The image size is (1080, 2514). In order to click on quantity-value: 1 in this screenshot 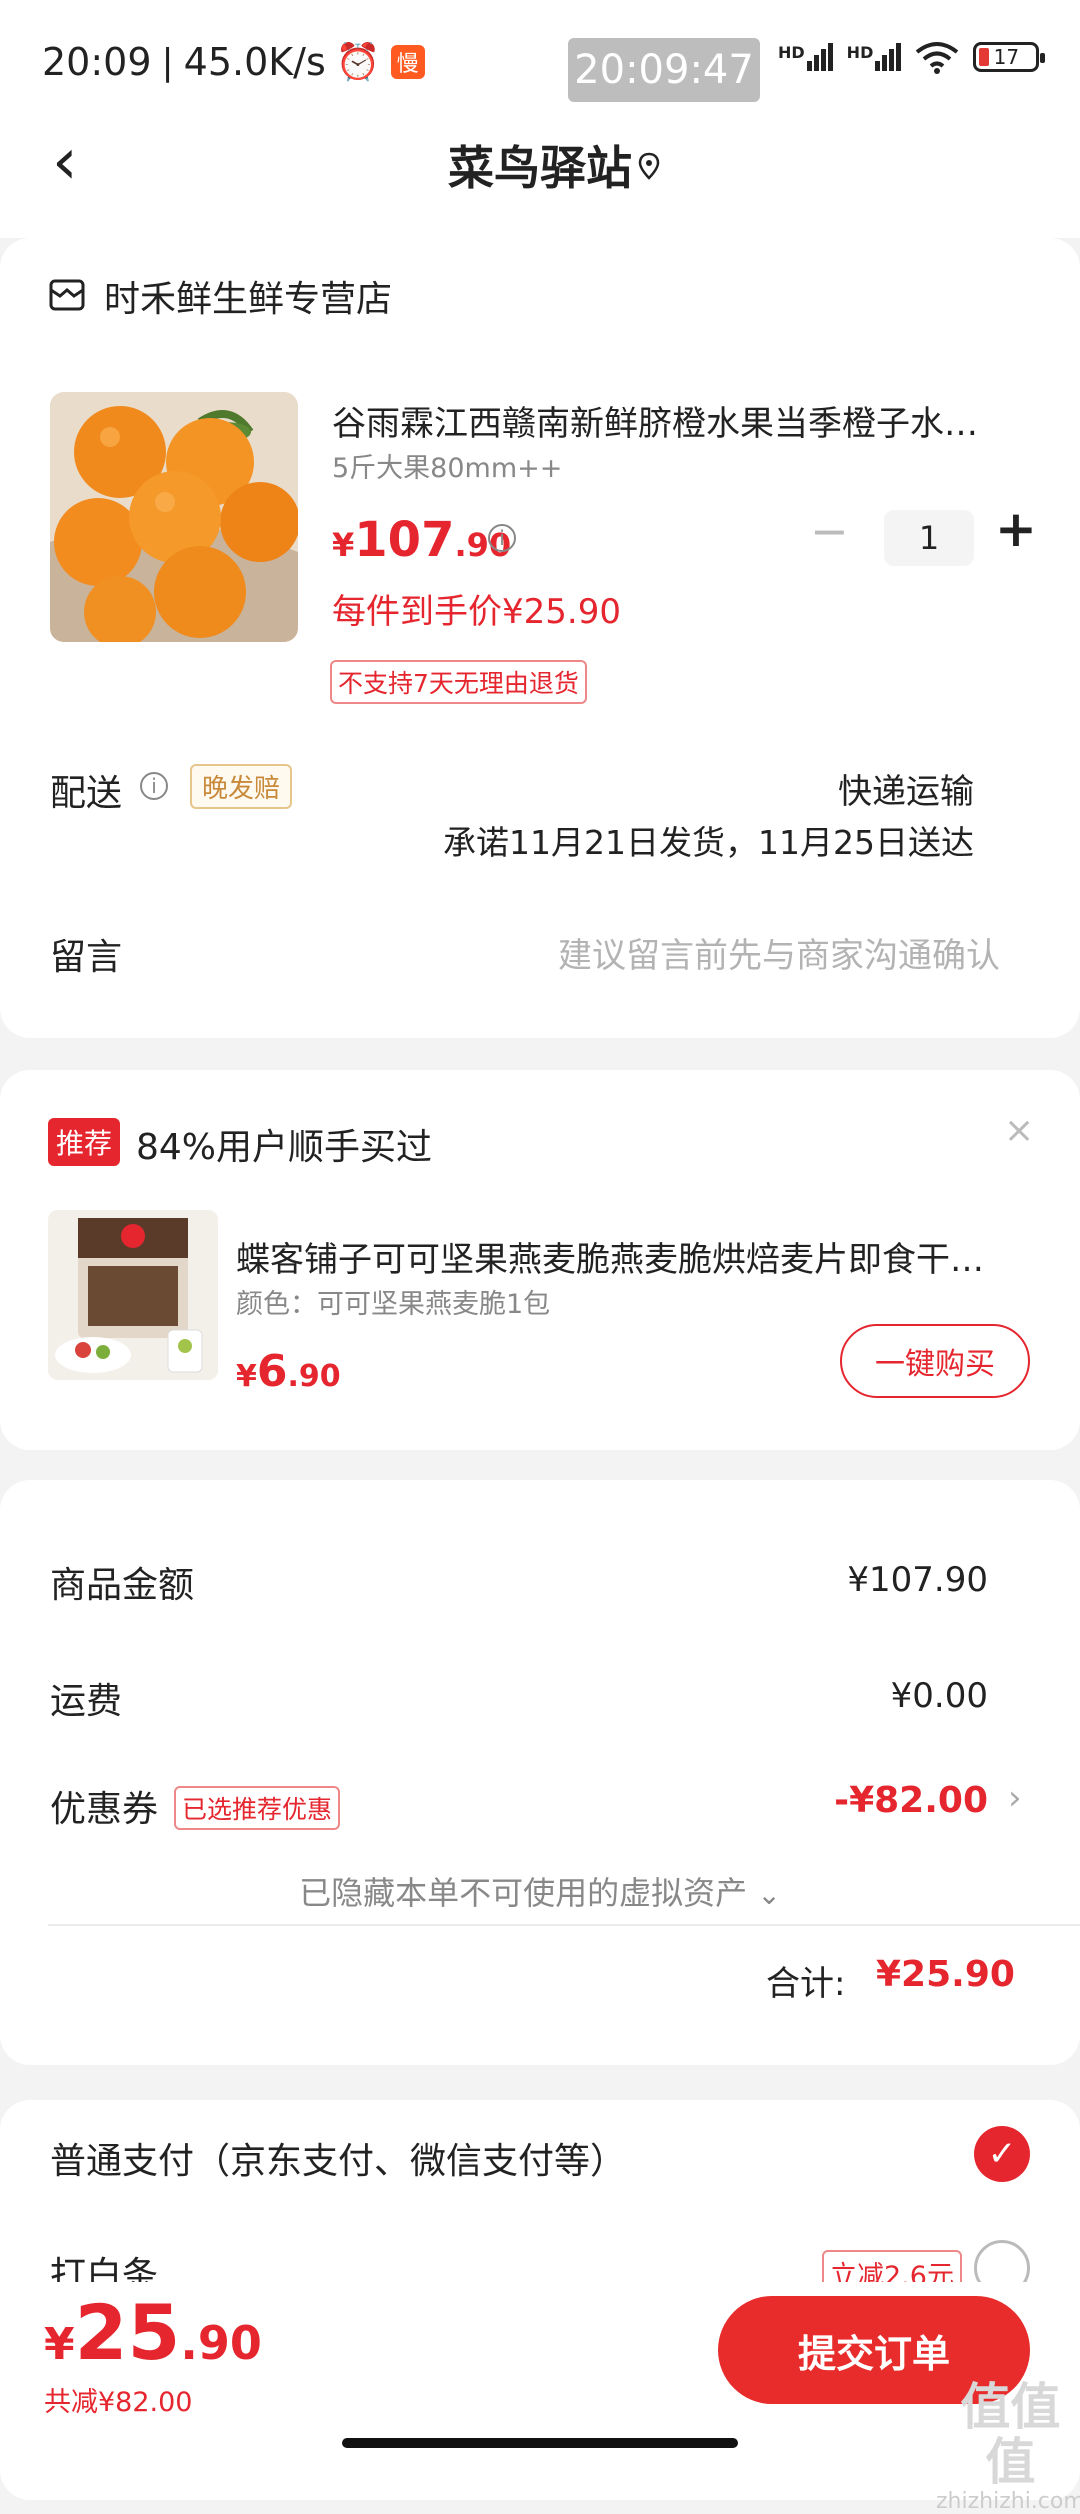, I will do `click(929, 538)`.